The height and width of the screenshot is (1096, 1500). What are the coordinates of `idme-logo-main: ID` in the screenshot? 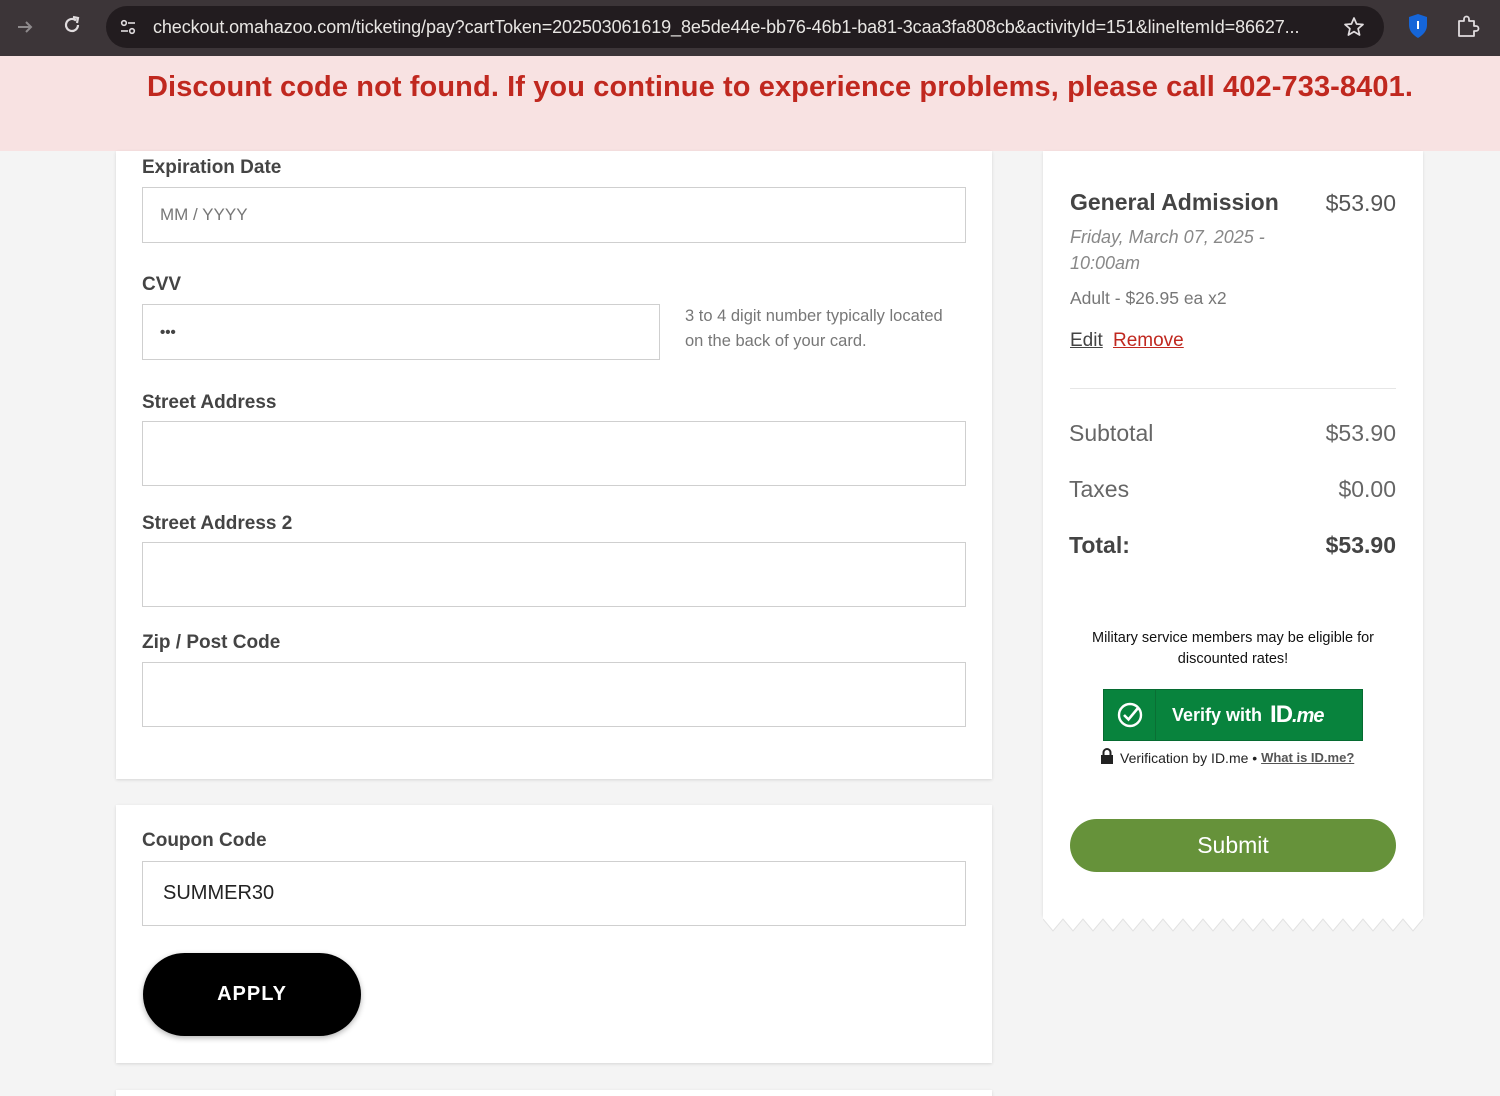 It's located at (1281, 714).